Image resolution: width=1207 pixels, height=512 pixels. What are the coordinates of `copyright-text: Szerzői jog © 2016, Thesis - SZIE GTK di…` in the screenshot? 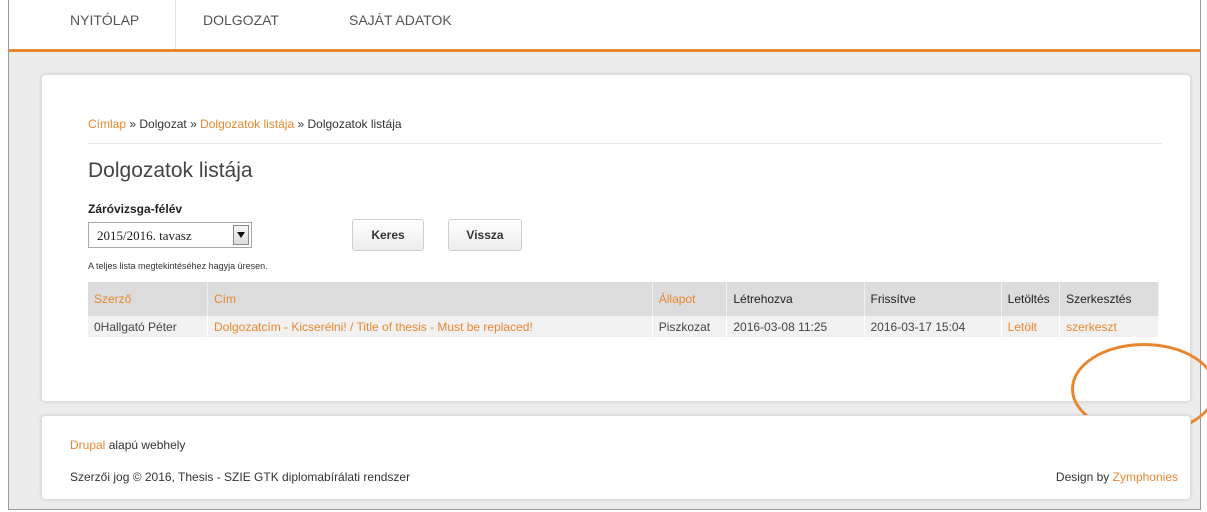 It's located at (240, 477).